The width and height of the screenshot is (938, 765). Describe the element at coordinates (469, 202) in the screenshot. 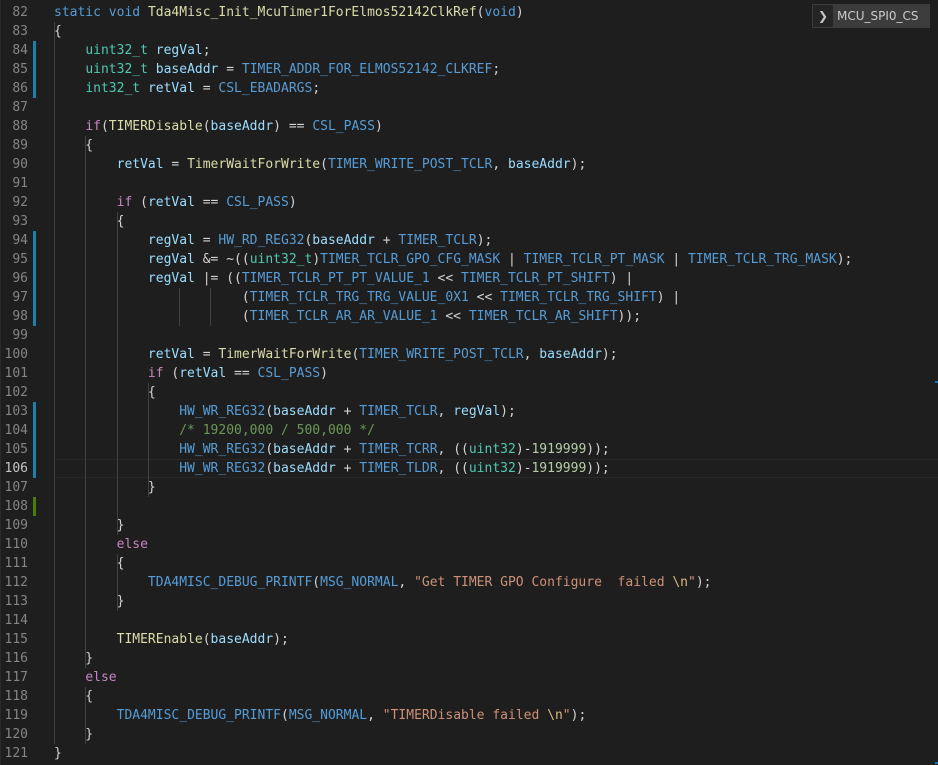

I see `code-line: 92 if (retVal == CSL_PASS)` at that location.